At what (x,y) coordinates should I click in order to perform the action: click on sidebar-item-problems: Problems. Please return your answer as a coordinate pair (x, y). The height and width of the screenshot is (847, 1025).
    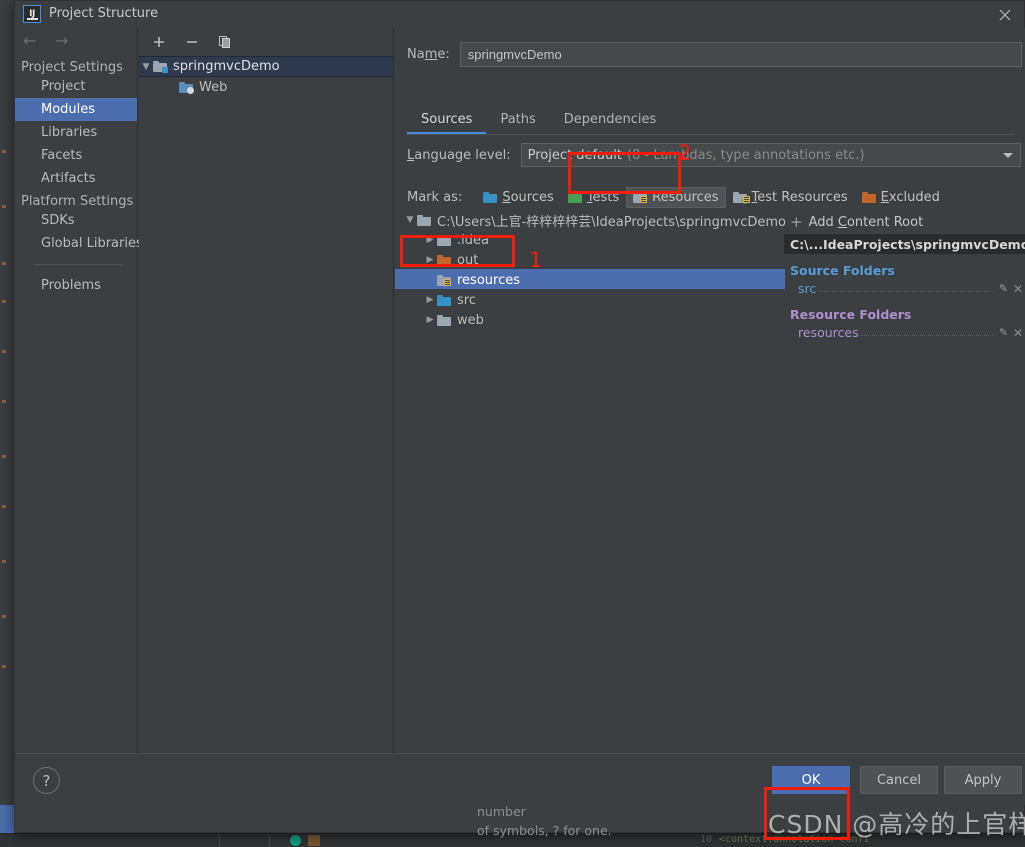
    Looking at the image, I should click on (76, 285).